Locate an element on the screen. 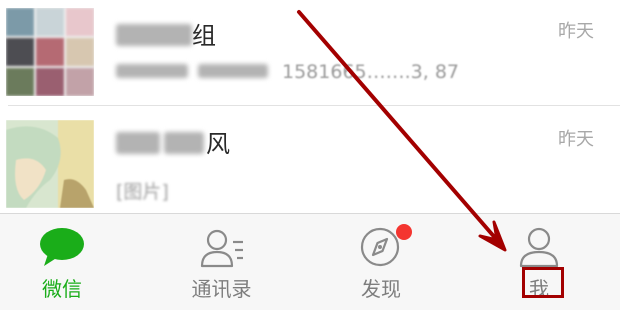 The image size is (620, 310). tab-contacts: 通讯录 is located at coordinates (232, 262).